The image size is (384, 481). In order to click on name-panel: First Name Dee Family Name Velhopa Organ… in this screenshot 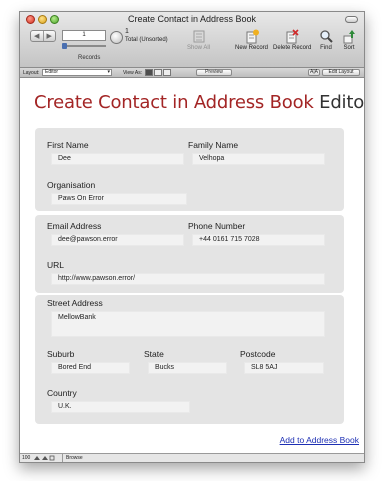, I will do `click(189, 169)`.